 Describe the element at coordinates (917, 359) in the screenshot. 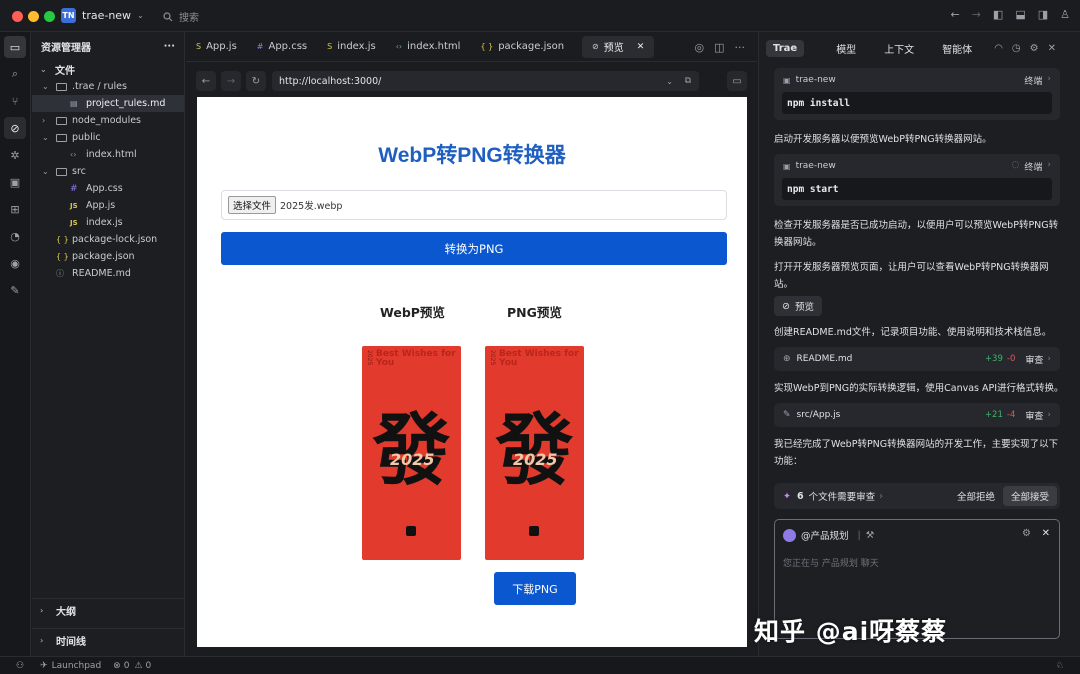

I see `file-change-readme: ⊕ README.md +39 -0 审查 ›` at that location.